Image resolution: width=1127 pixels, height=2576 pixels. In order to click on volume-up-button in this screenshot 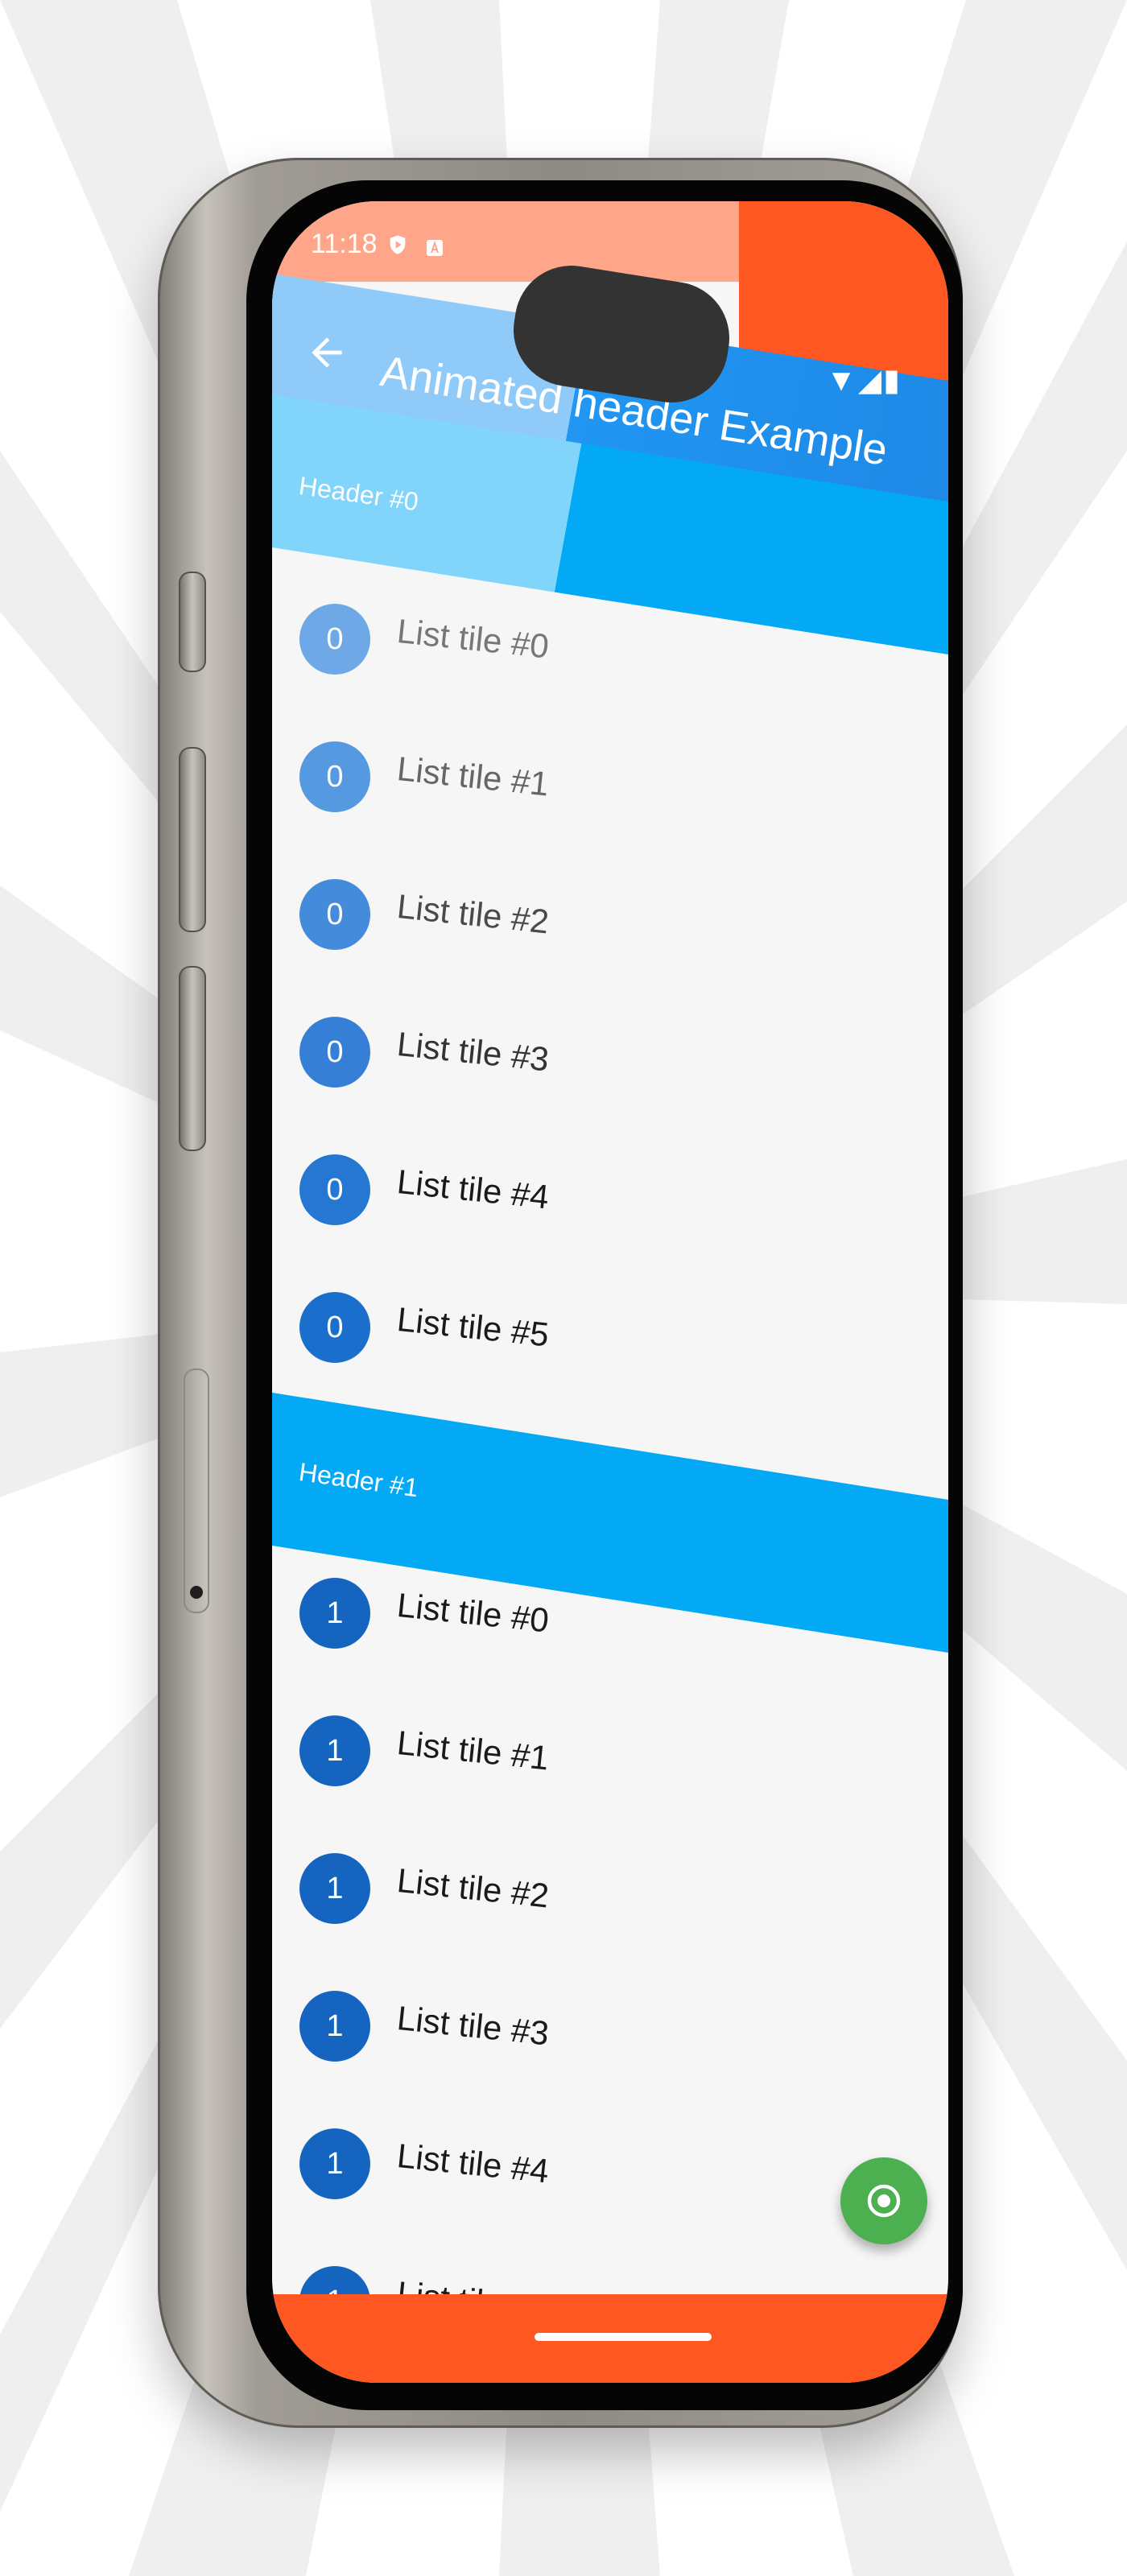, I will do `click(192, 839)`.